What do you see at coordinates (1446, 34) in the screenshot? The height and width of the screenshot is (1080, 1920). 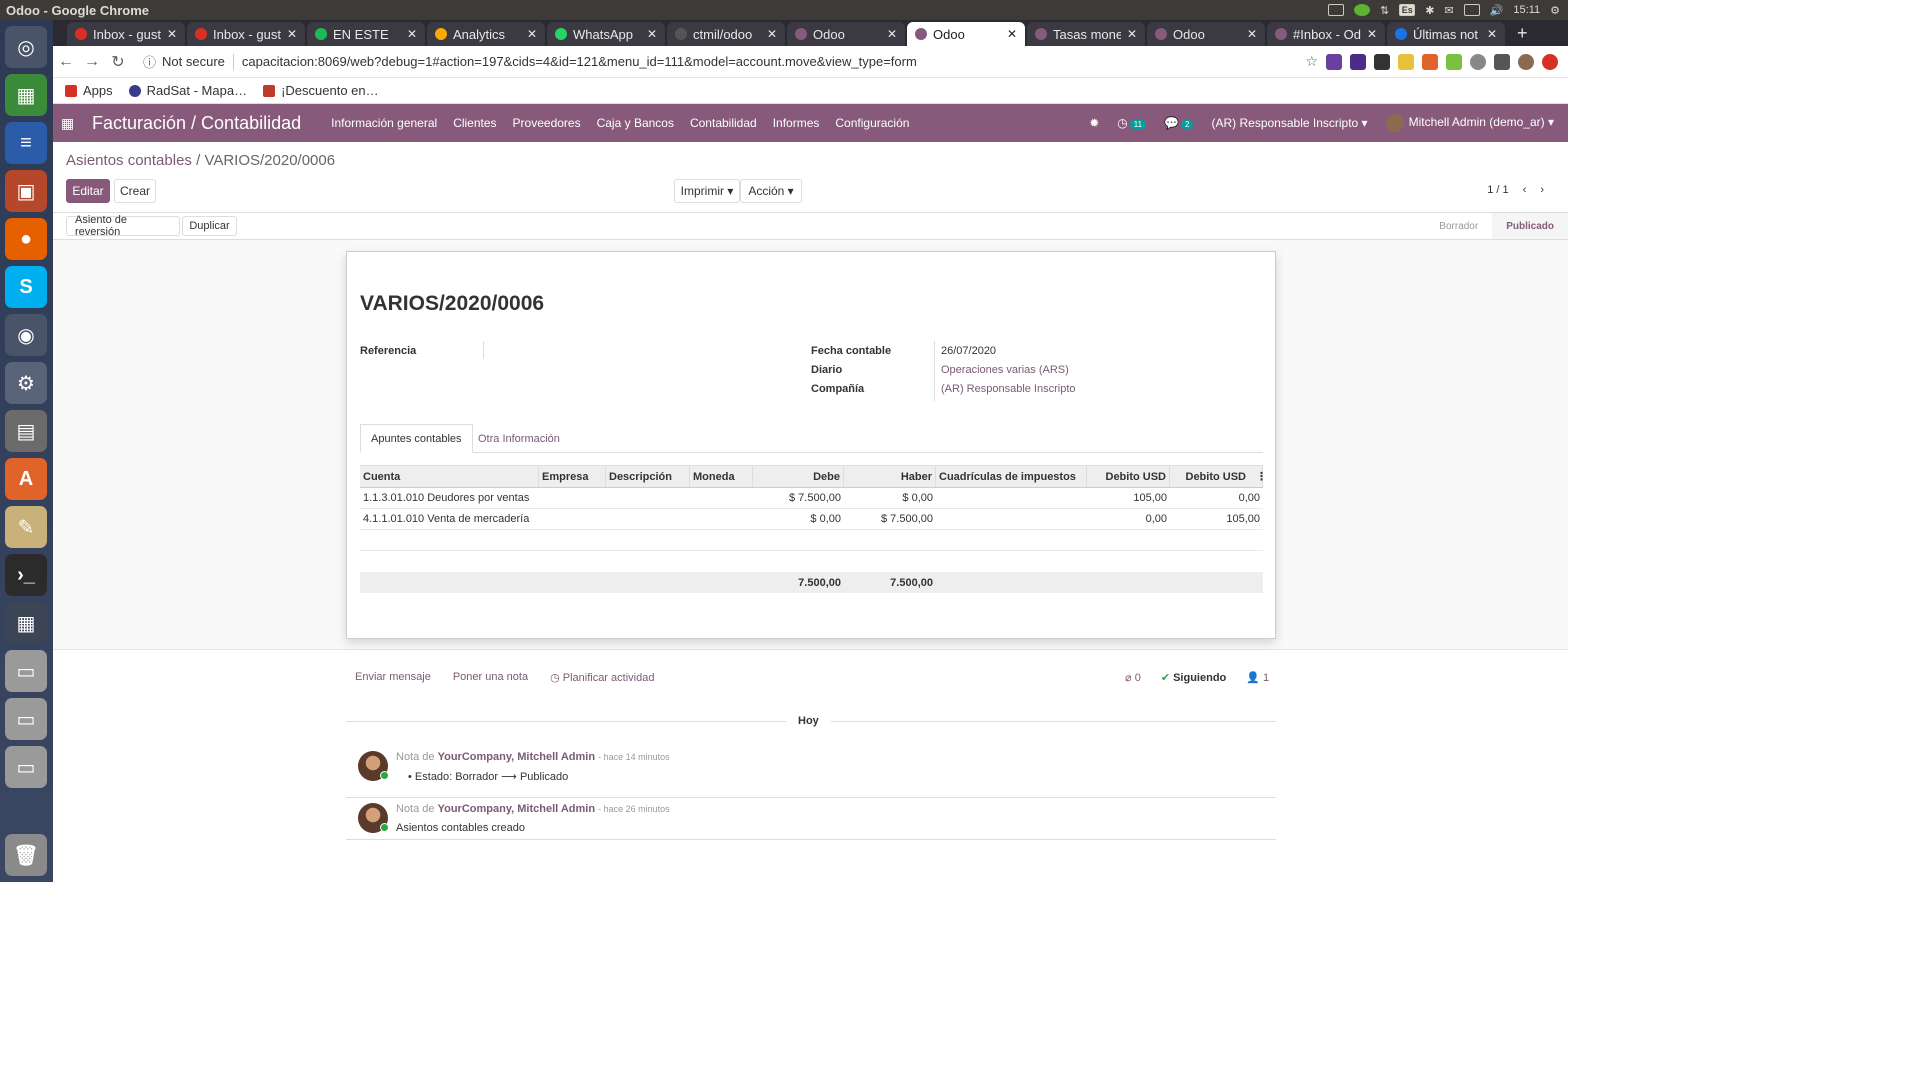 I see `browser-tab: Últimas not ✕` at bounding box center [1446, 34].